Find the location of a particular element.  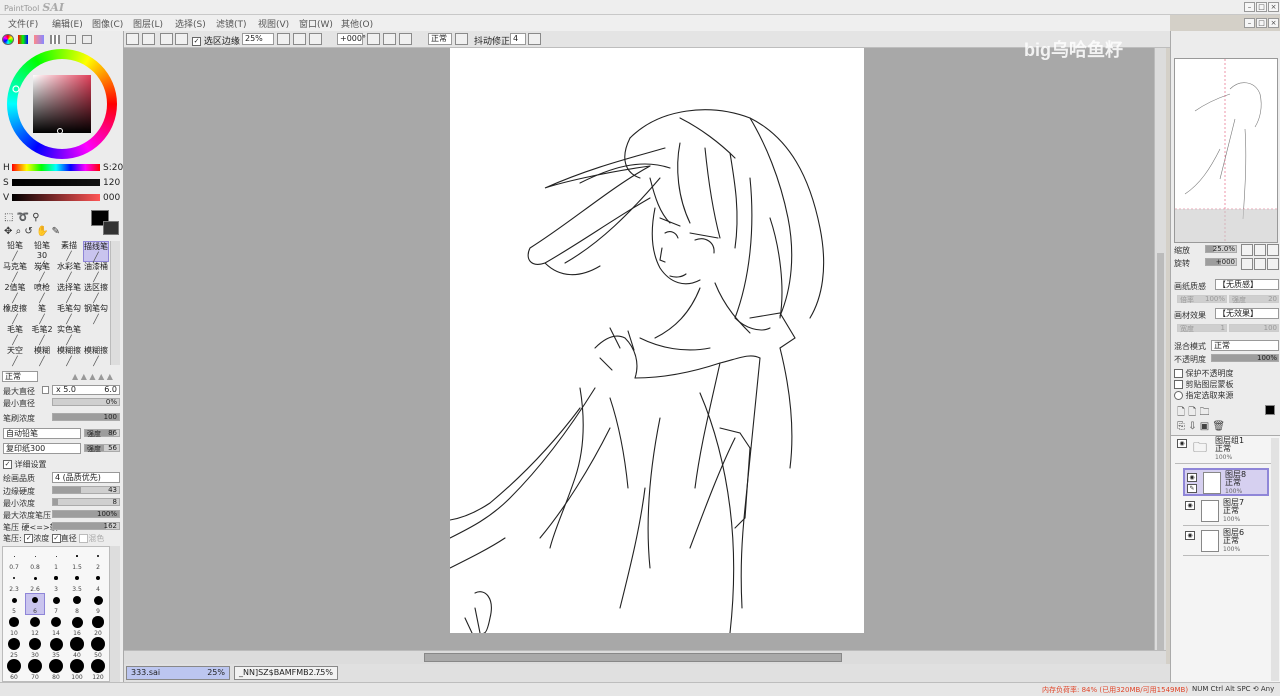

tool-button: 笔 ╱ is located at coordinates (42, 314).